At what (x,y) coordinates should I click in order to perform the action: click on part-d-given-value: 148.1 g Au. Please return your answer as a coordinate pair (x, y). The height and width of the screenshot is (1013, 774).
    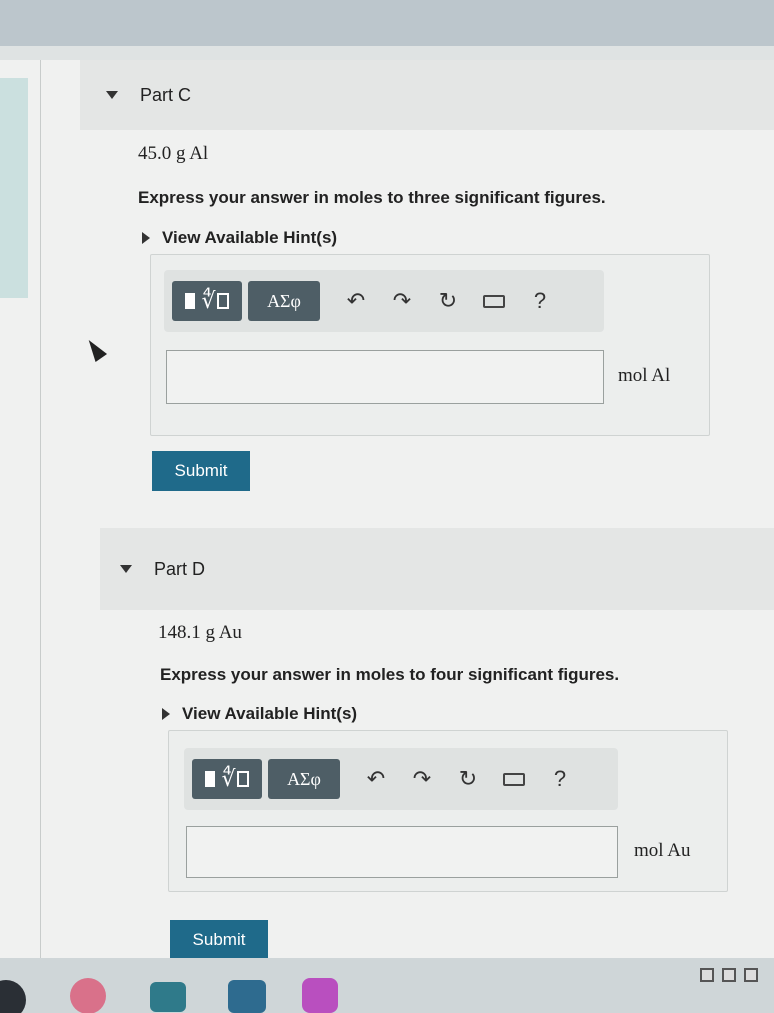
    Looking at the image, I should click on (200, 632).